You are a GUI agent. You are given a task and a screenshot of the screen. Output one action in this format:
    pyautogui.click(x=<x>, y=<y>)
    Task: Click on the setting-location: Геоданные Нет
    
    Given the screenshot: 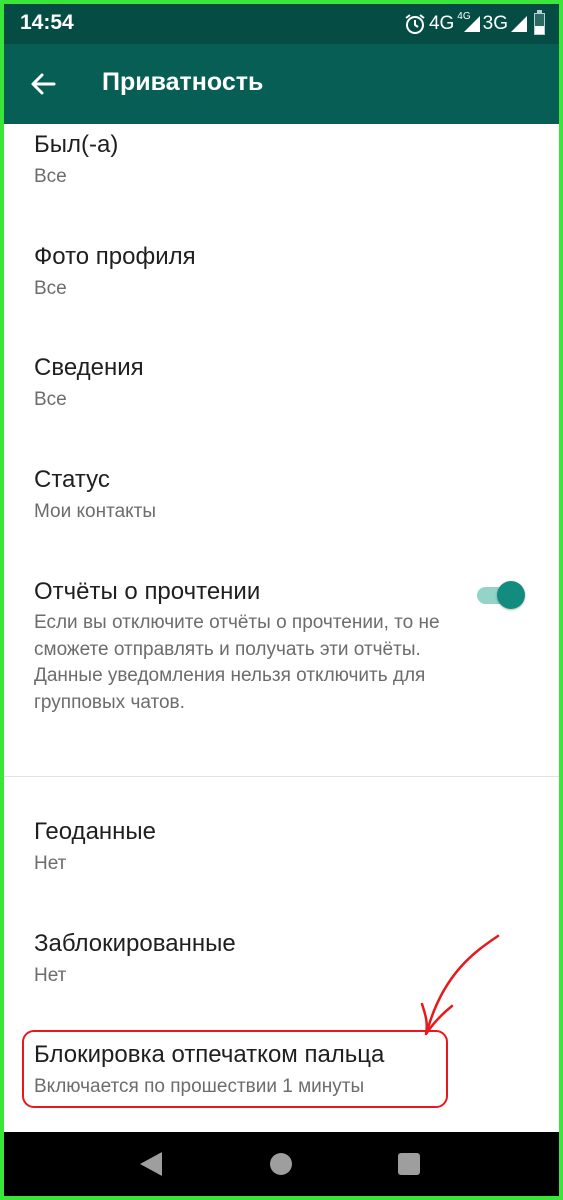 What is the action you would take?
    pyautogui.click(x=284, y=847)
    